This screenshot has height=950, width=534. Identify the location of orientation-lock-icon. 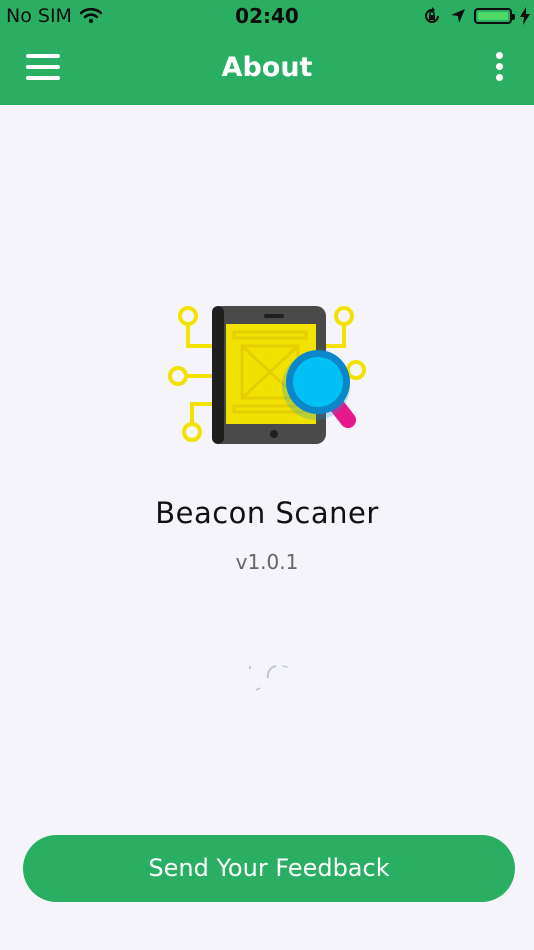
(432, 15).